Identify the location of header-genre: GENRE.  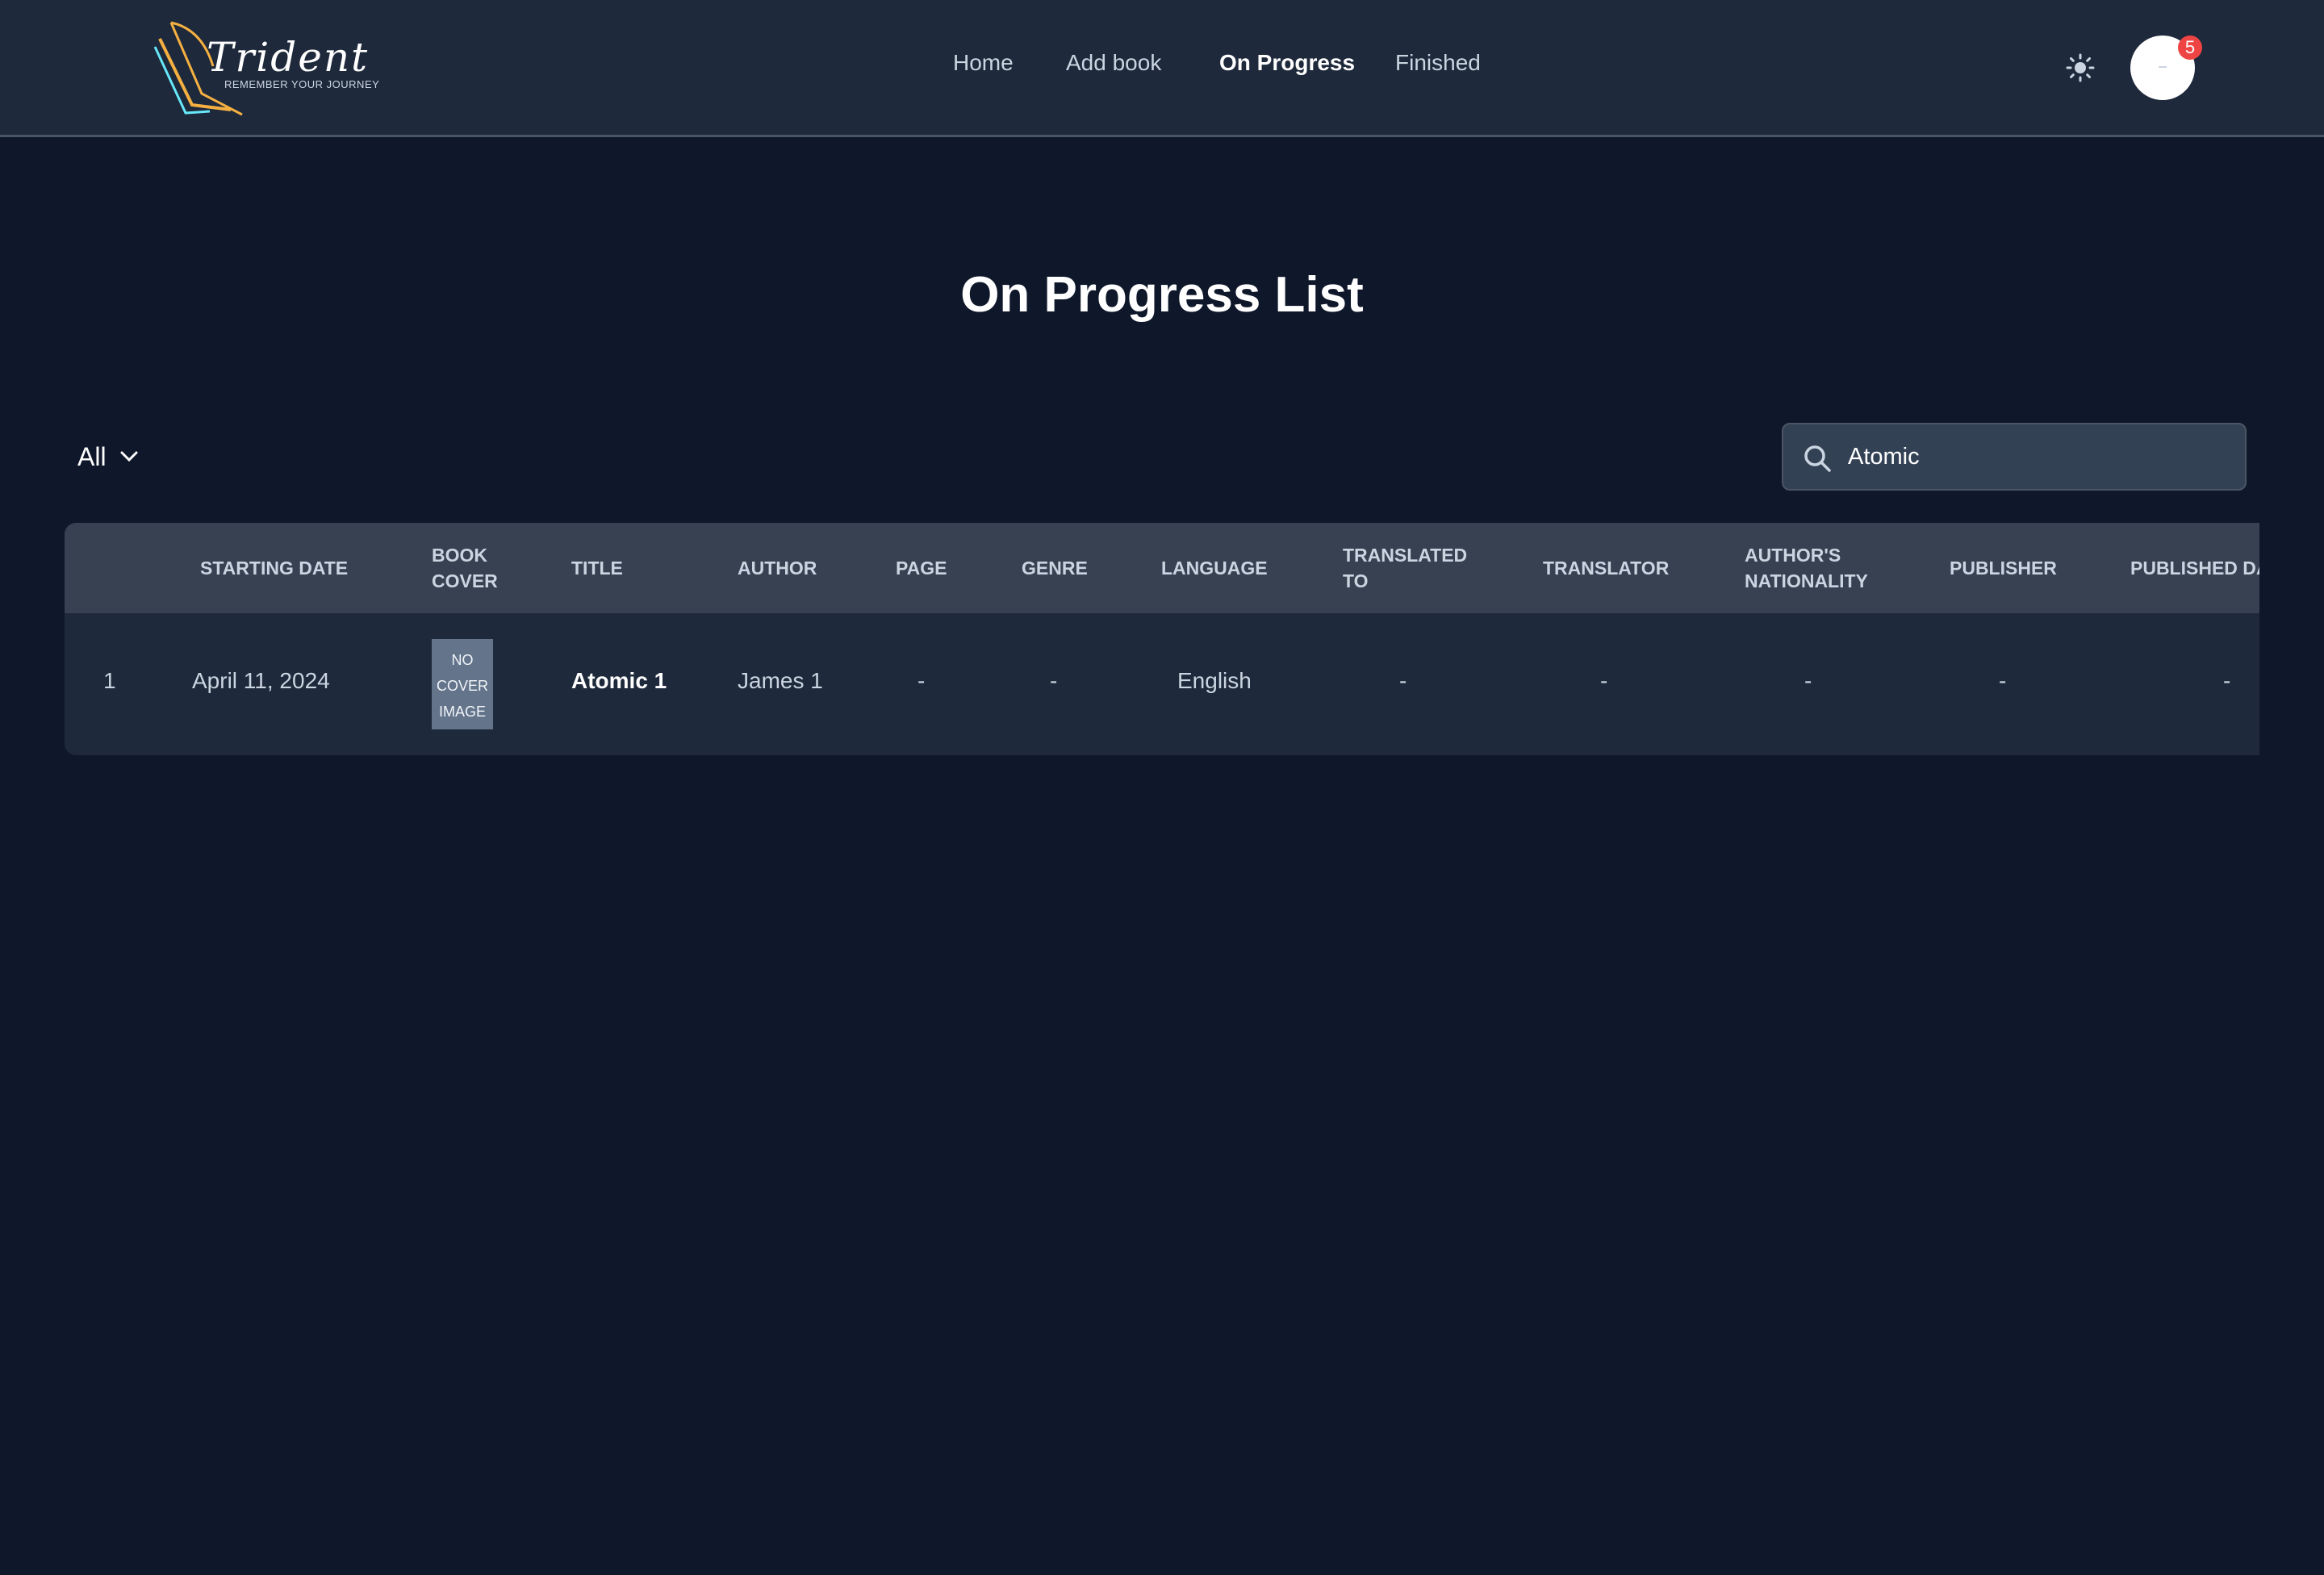
(1055, 568).